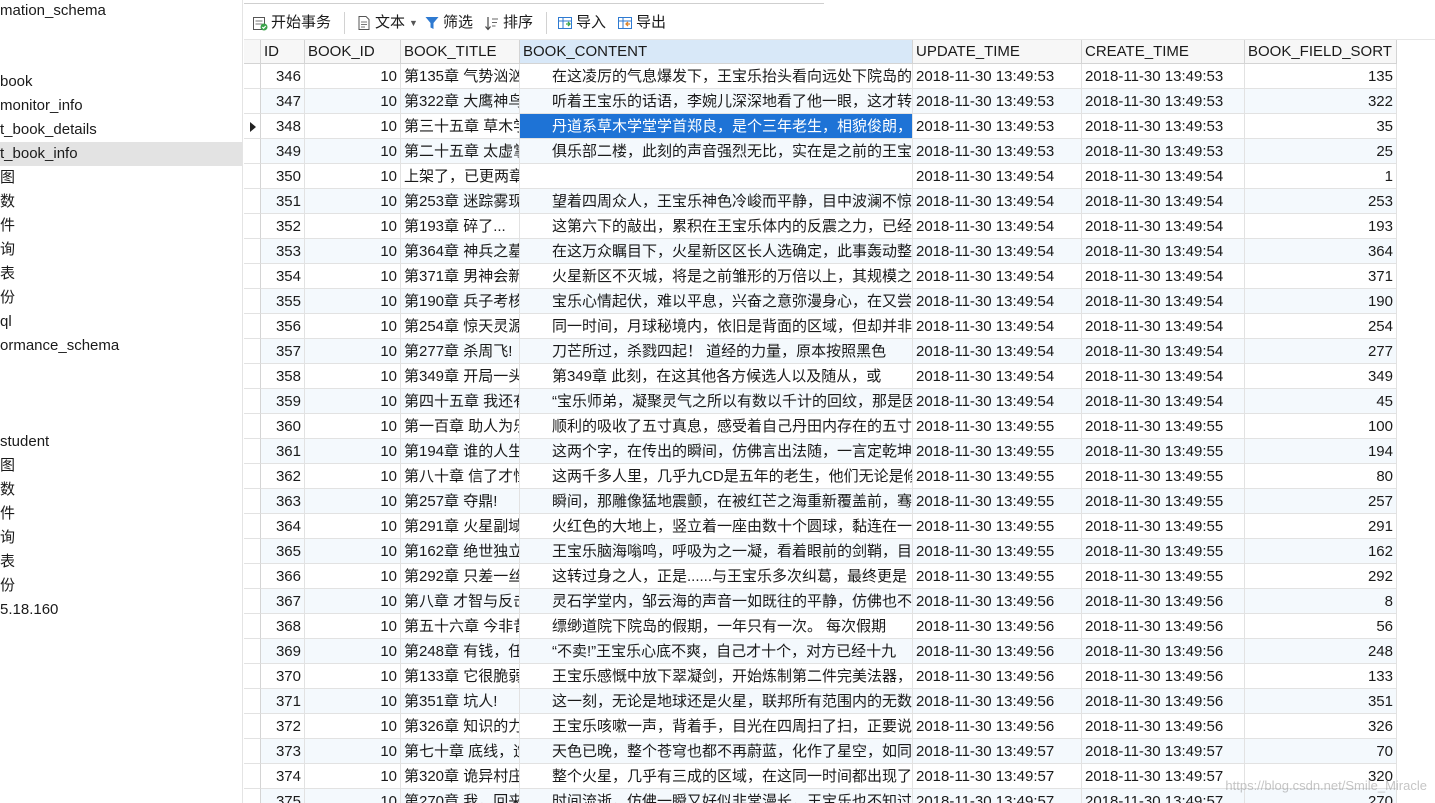 This screenshot has height=803, width=1435. What do you see at coordinates (716, 276) in the screenshot?
I see `cell-book-content: 火星新区不灭城，将是之前雏形的万倍以上，其规模之` at bounding box center [716, 276].